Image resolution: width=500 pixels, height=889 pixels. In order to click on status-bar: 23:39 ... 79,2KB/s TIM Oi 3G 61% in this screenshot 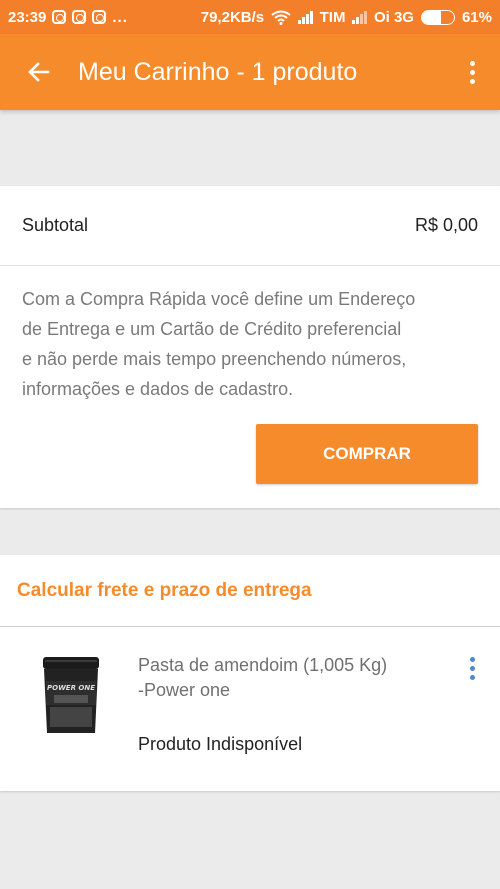, I will do `click(250, 17)`.